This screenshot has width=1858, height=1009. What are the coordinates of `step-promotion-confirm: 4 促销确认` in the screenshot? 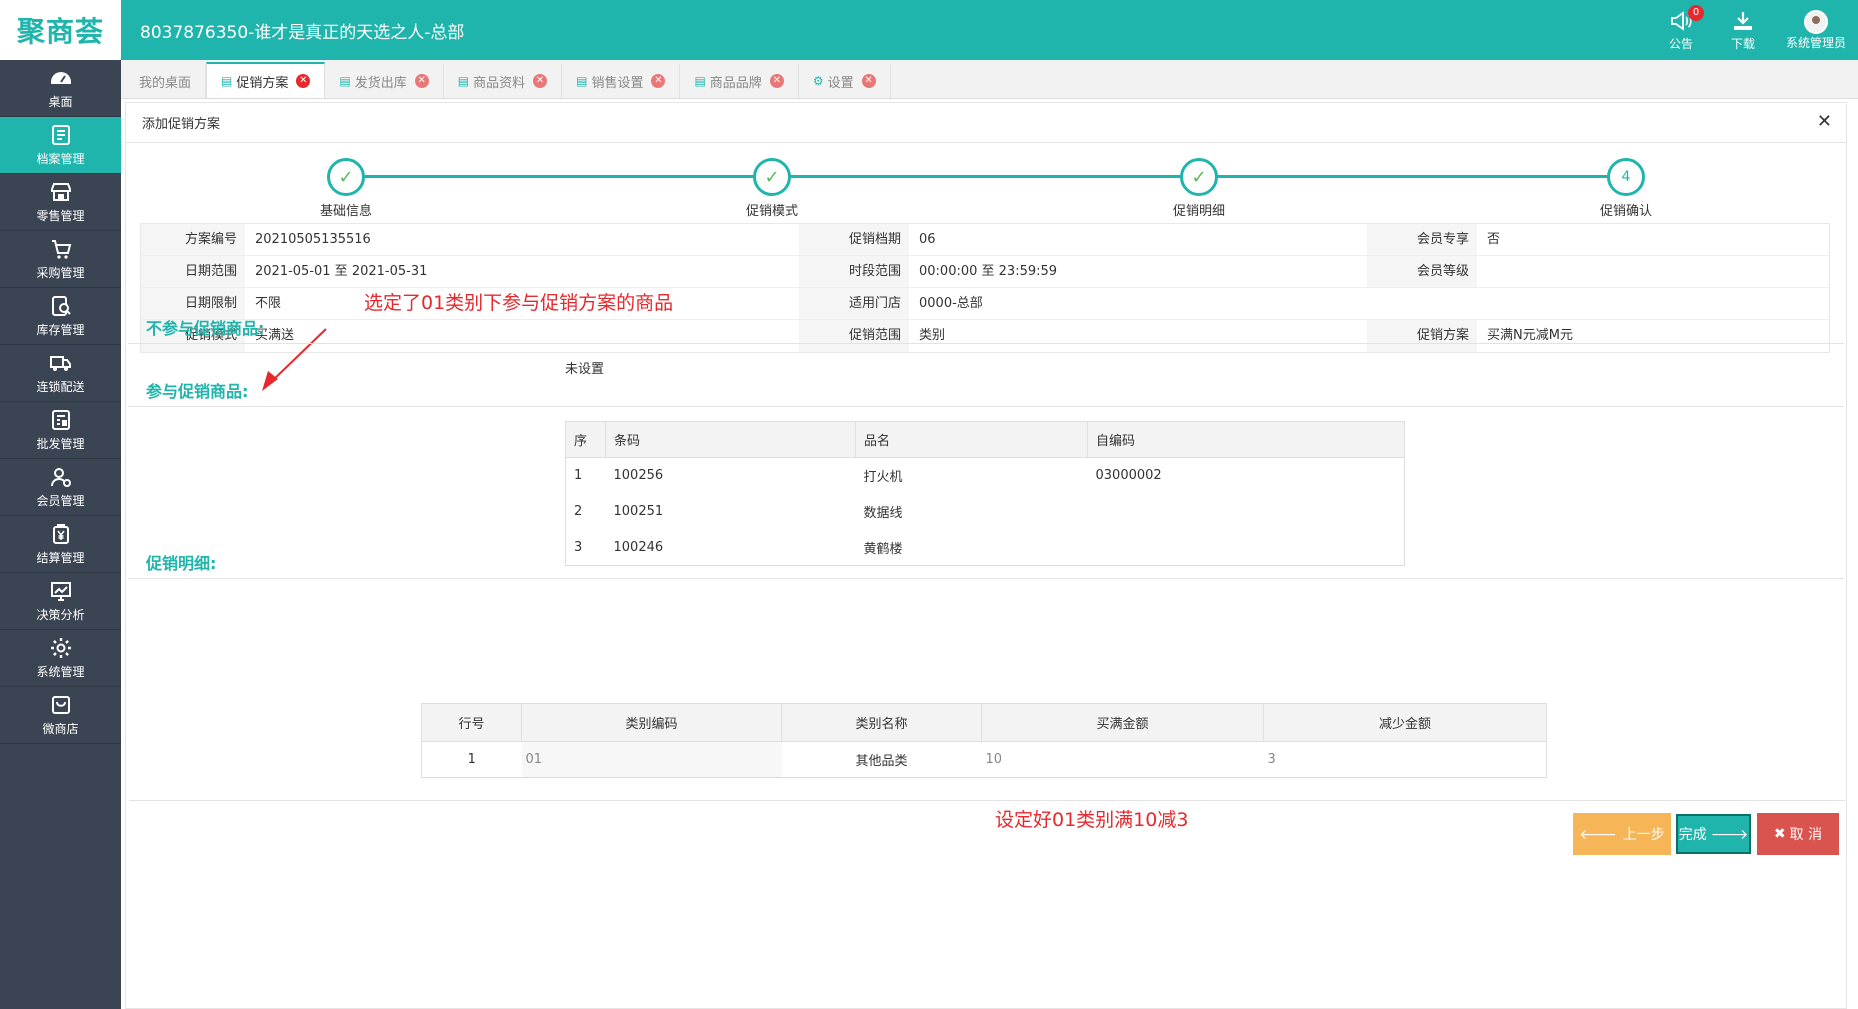 It's located at (1626, 188).